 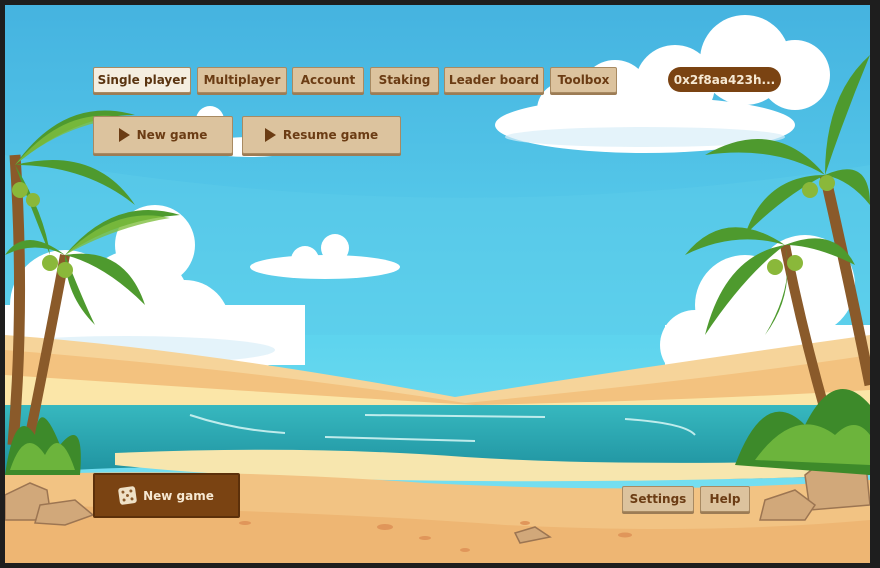 I want to click on resume-game-label: Resume game, so click(x=330, y=135).